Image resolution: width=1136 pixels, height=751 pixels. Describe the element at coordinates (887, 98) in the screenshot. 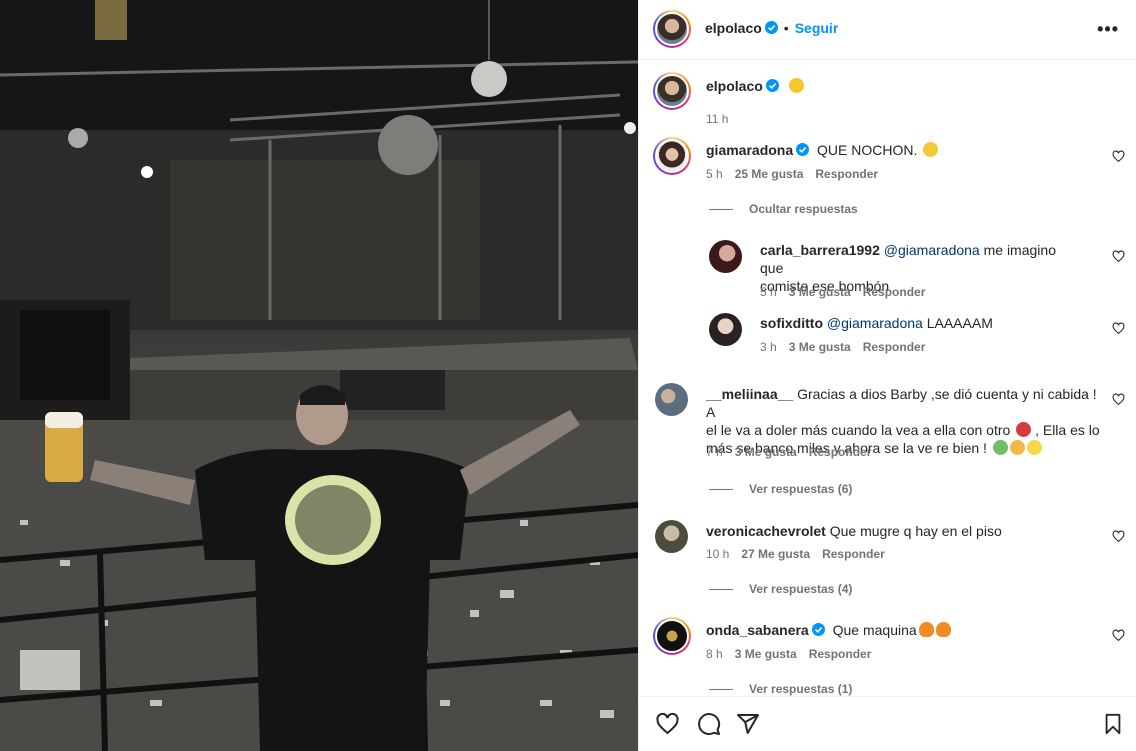

I see `caption: elpolaco 11 h` at that location.